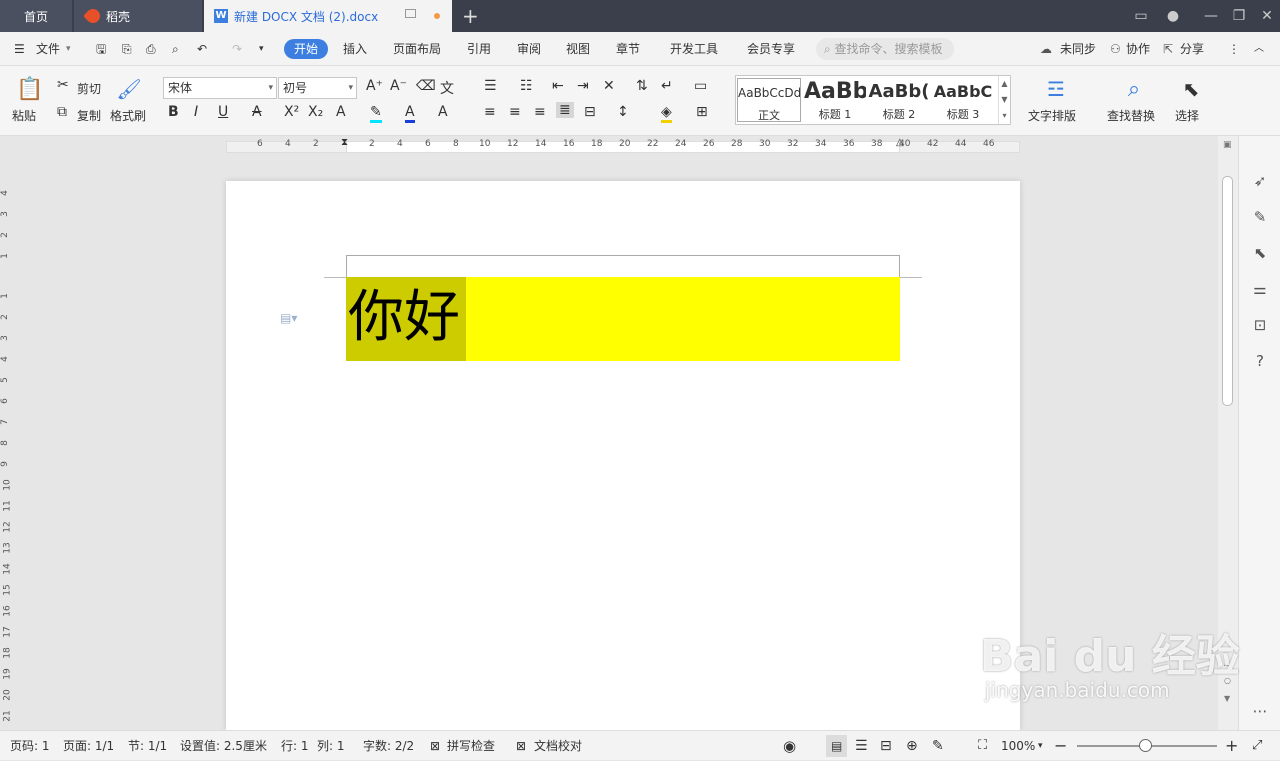 The height and width of the screenshot is (761, 1280). What do you see at coordinates (48, 49) in the screenshot?
I see `menu-file: 文件` at bounding box center [48, 49].